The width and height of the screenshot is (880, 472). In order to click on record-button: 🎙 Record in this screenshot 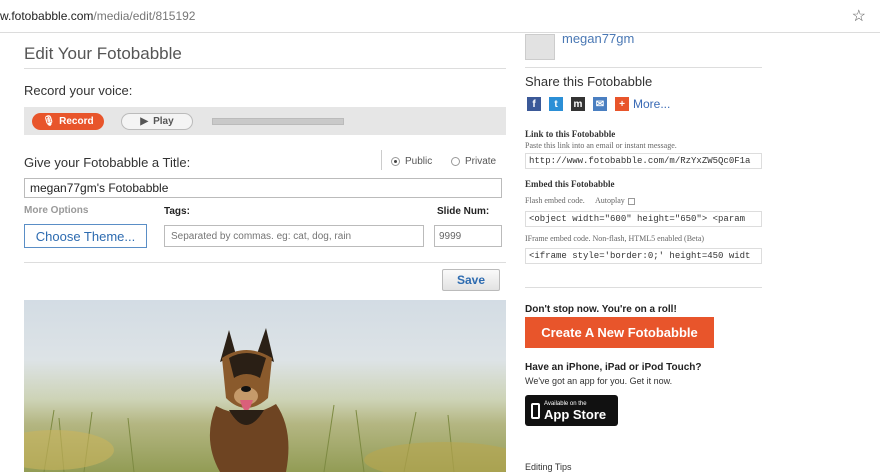, I will do `click(68, 121)`.